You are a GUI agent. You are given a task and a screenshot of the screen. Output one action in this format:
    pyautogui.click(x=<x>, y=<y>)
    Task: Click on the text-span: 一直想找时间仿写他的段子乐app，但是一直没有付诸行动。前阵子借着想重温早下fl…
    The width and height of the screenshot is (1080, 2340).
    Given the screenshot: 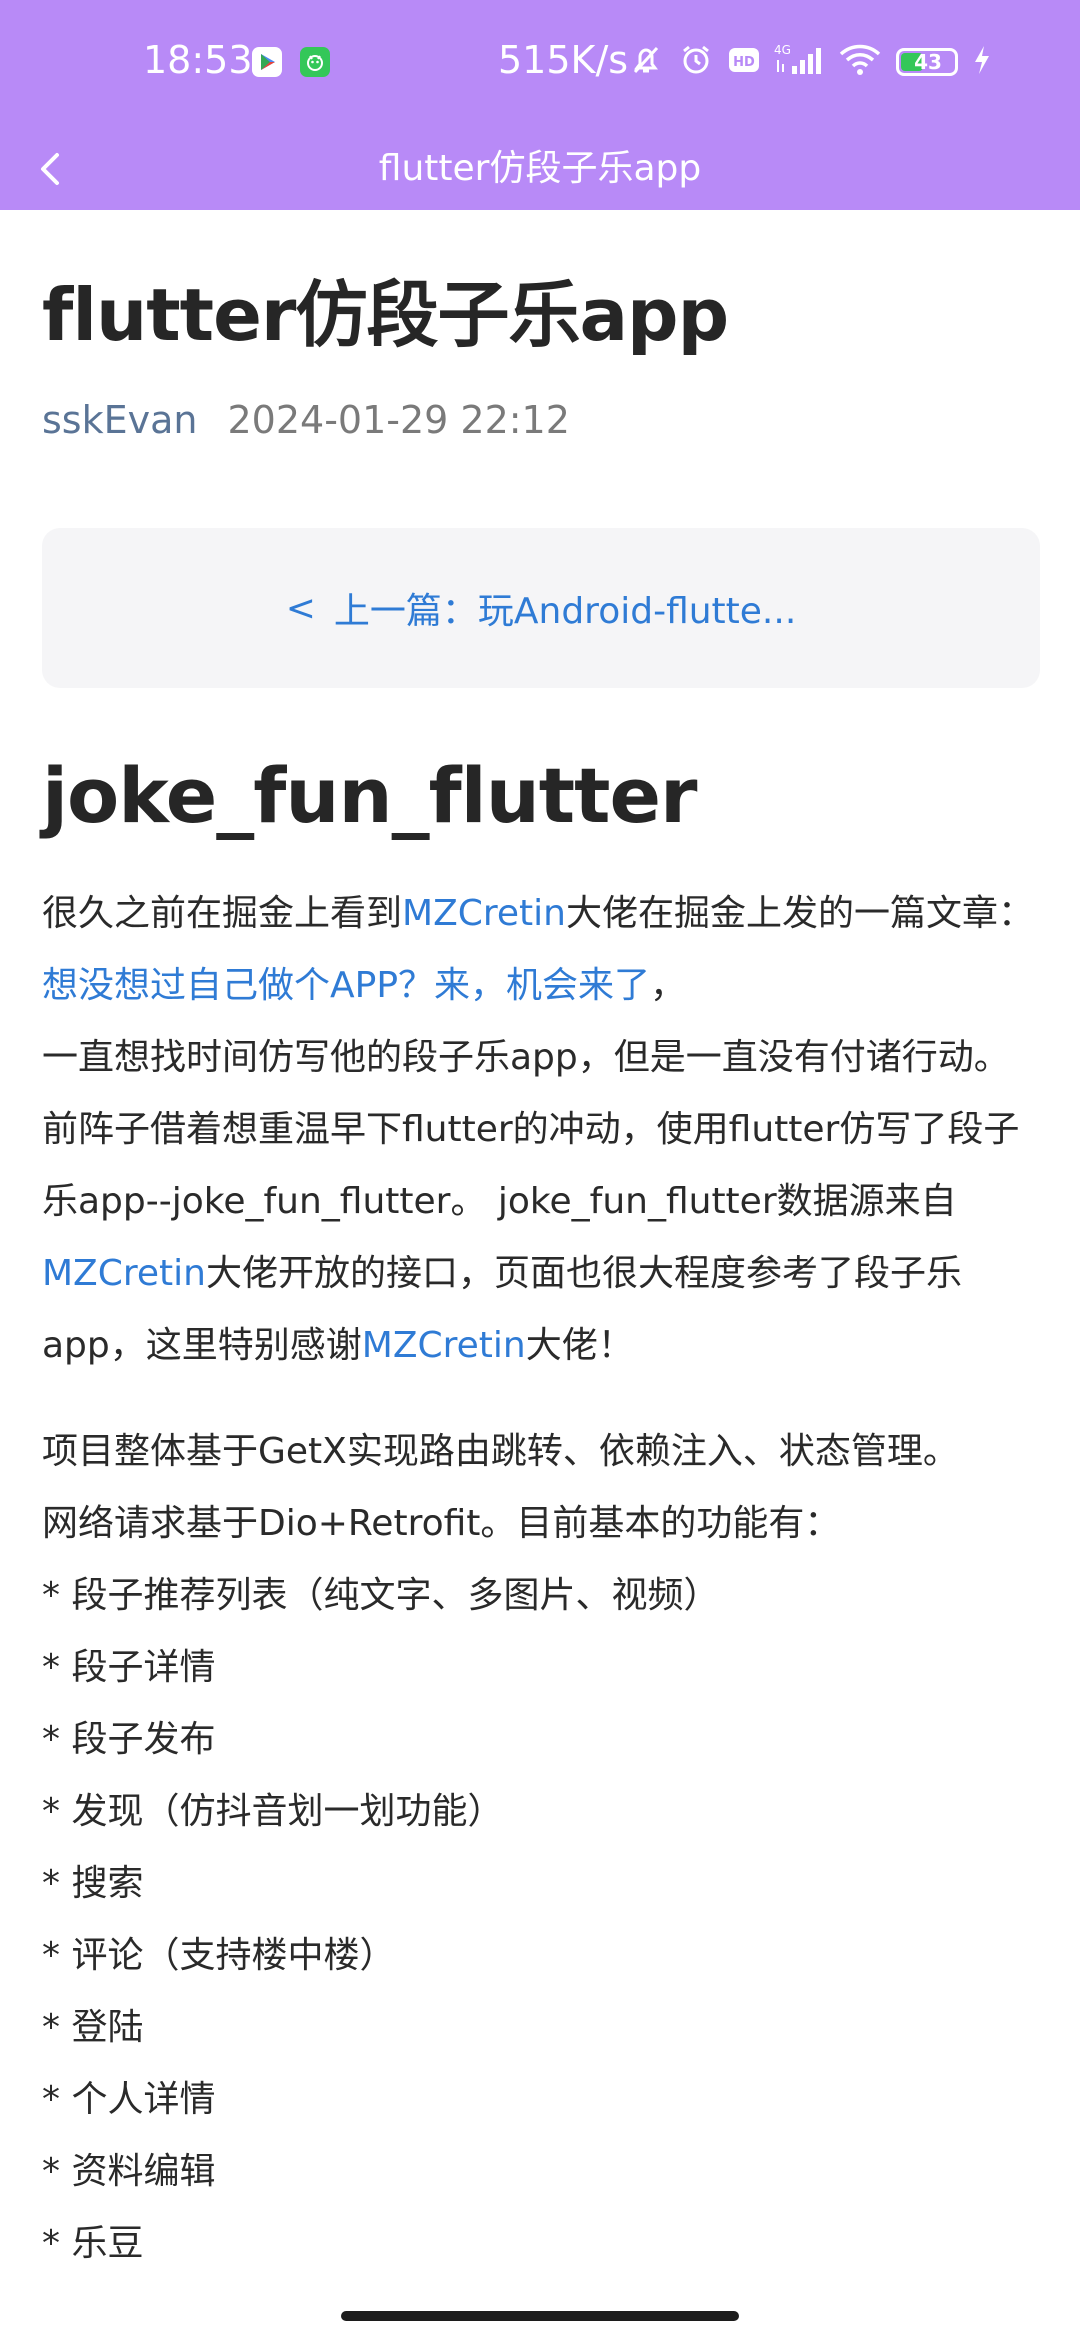 What is the action you would take?
    pyautogui.click(x=531, y=1129)
    